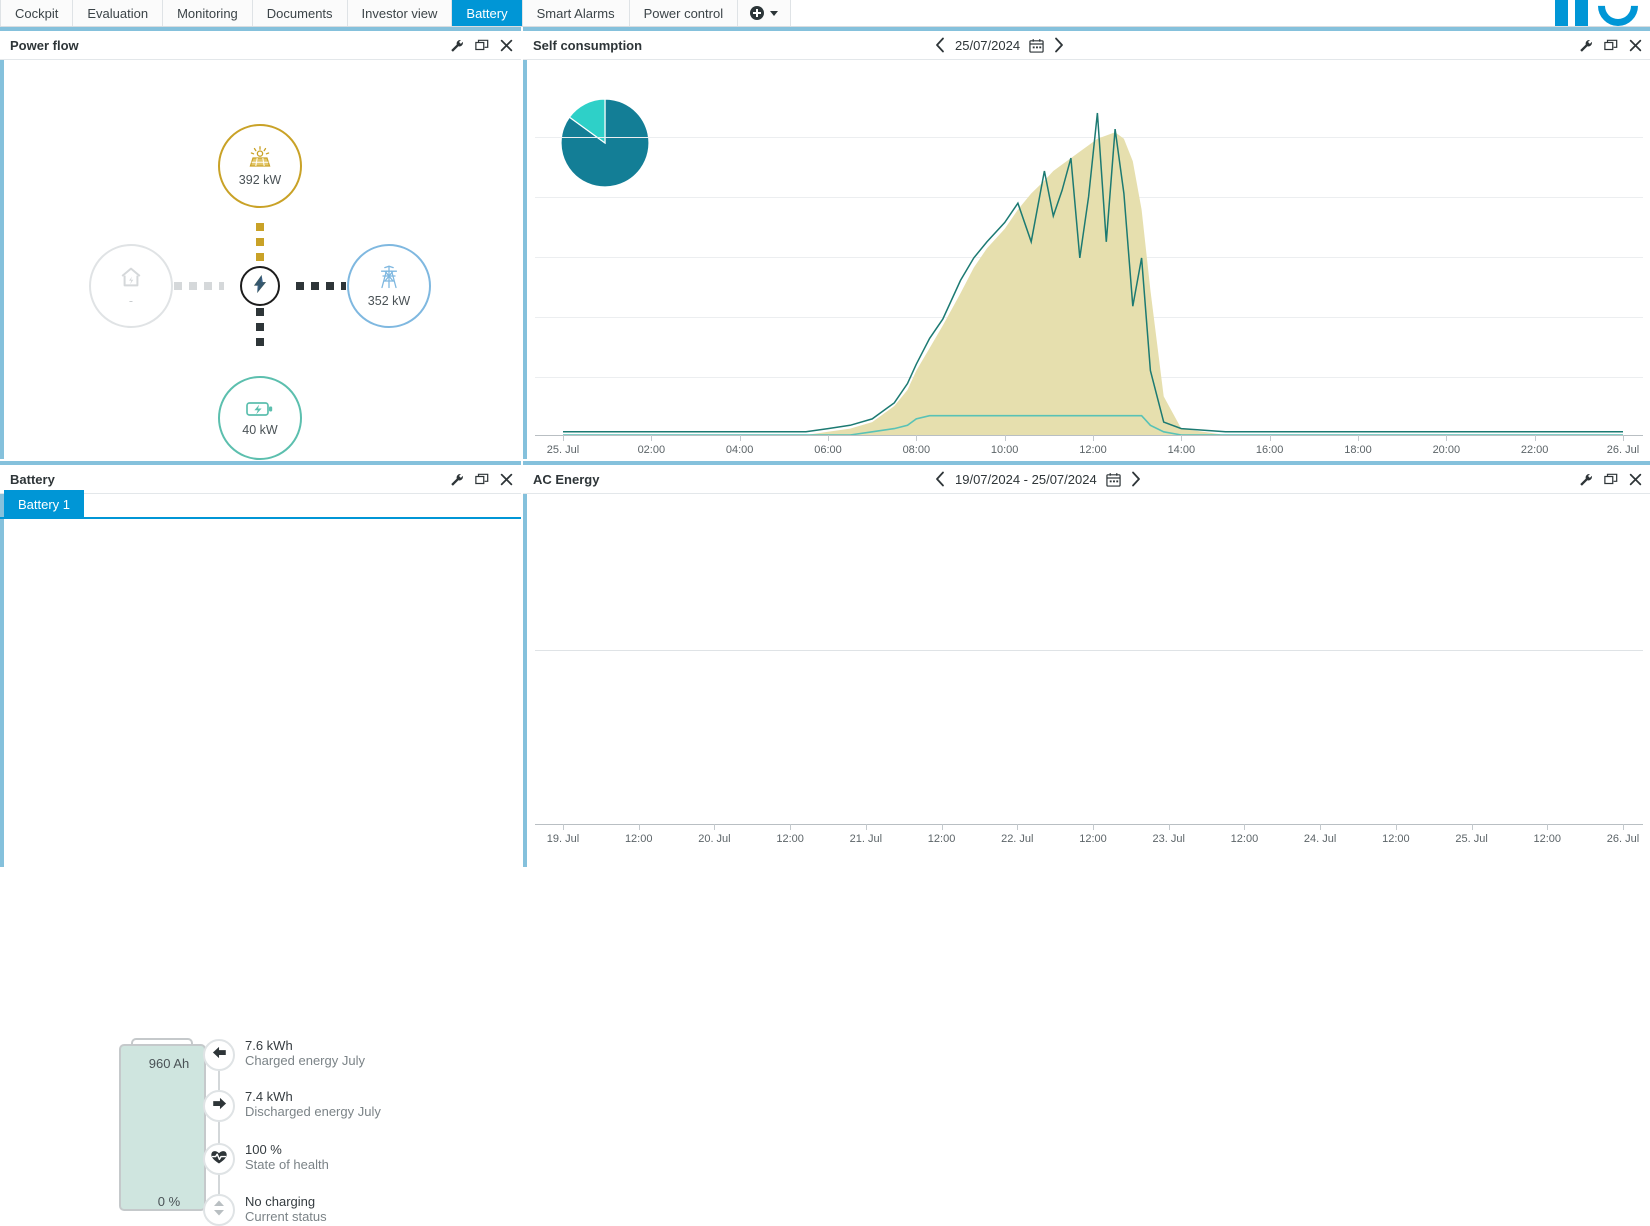 The height and width of the screenshot is (1226, 1650). I want to click on add-tab-button, so click(765, 13).